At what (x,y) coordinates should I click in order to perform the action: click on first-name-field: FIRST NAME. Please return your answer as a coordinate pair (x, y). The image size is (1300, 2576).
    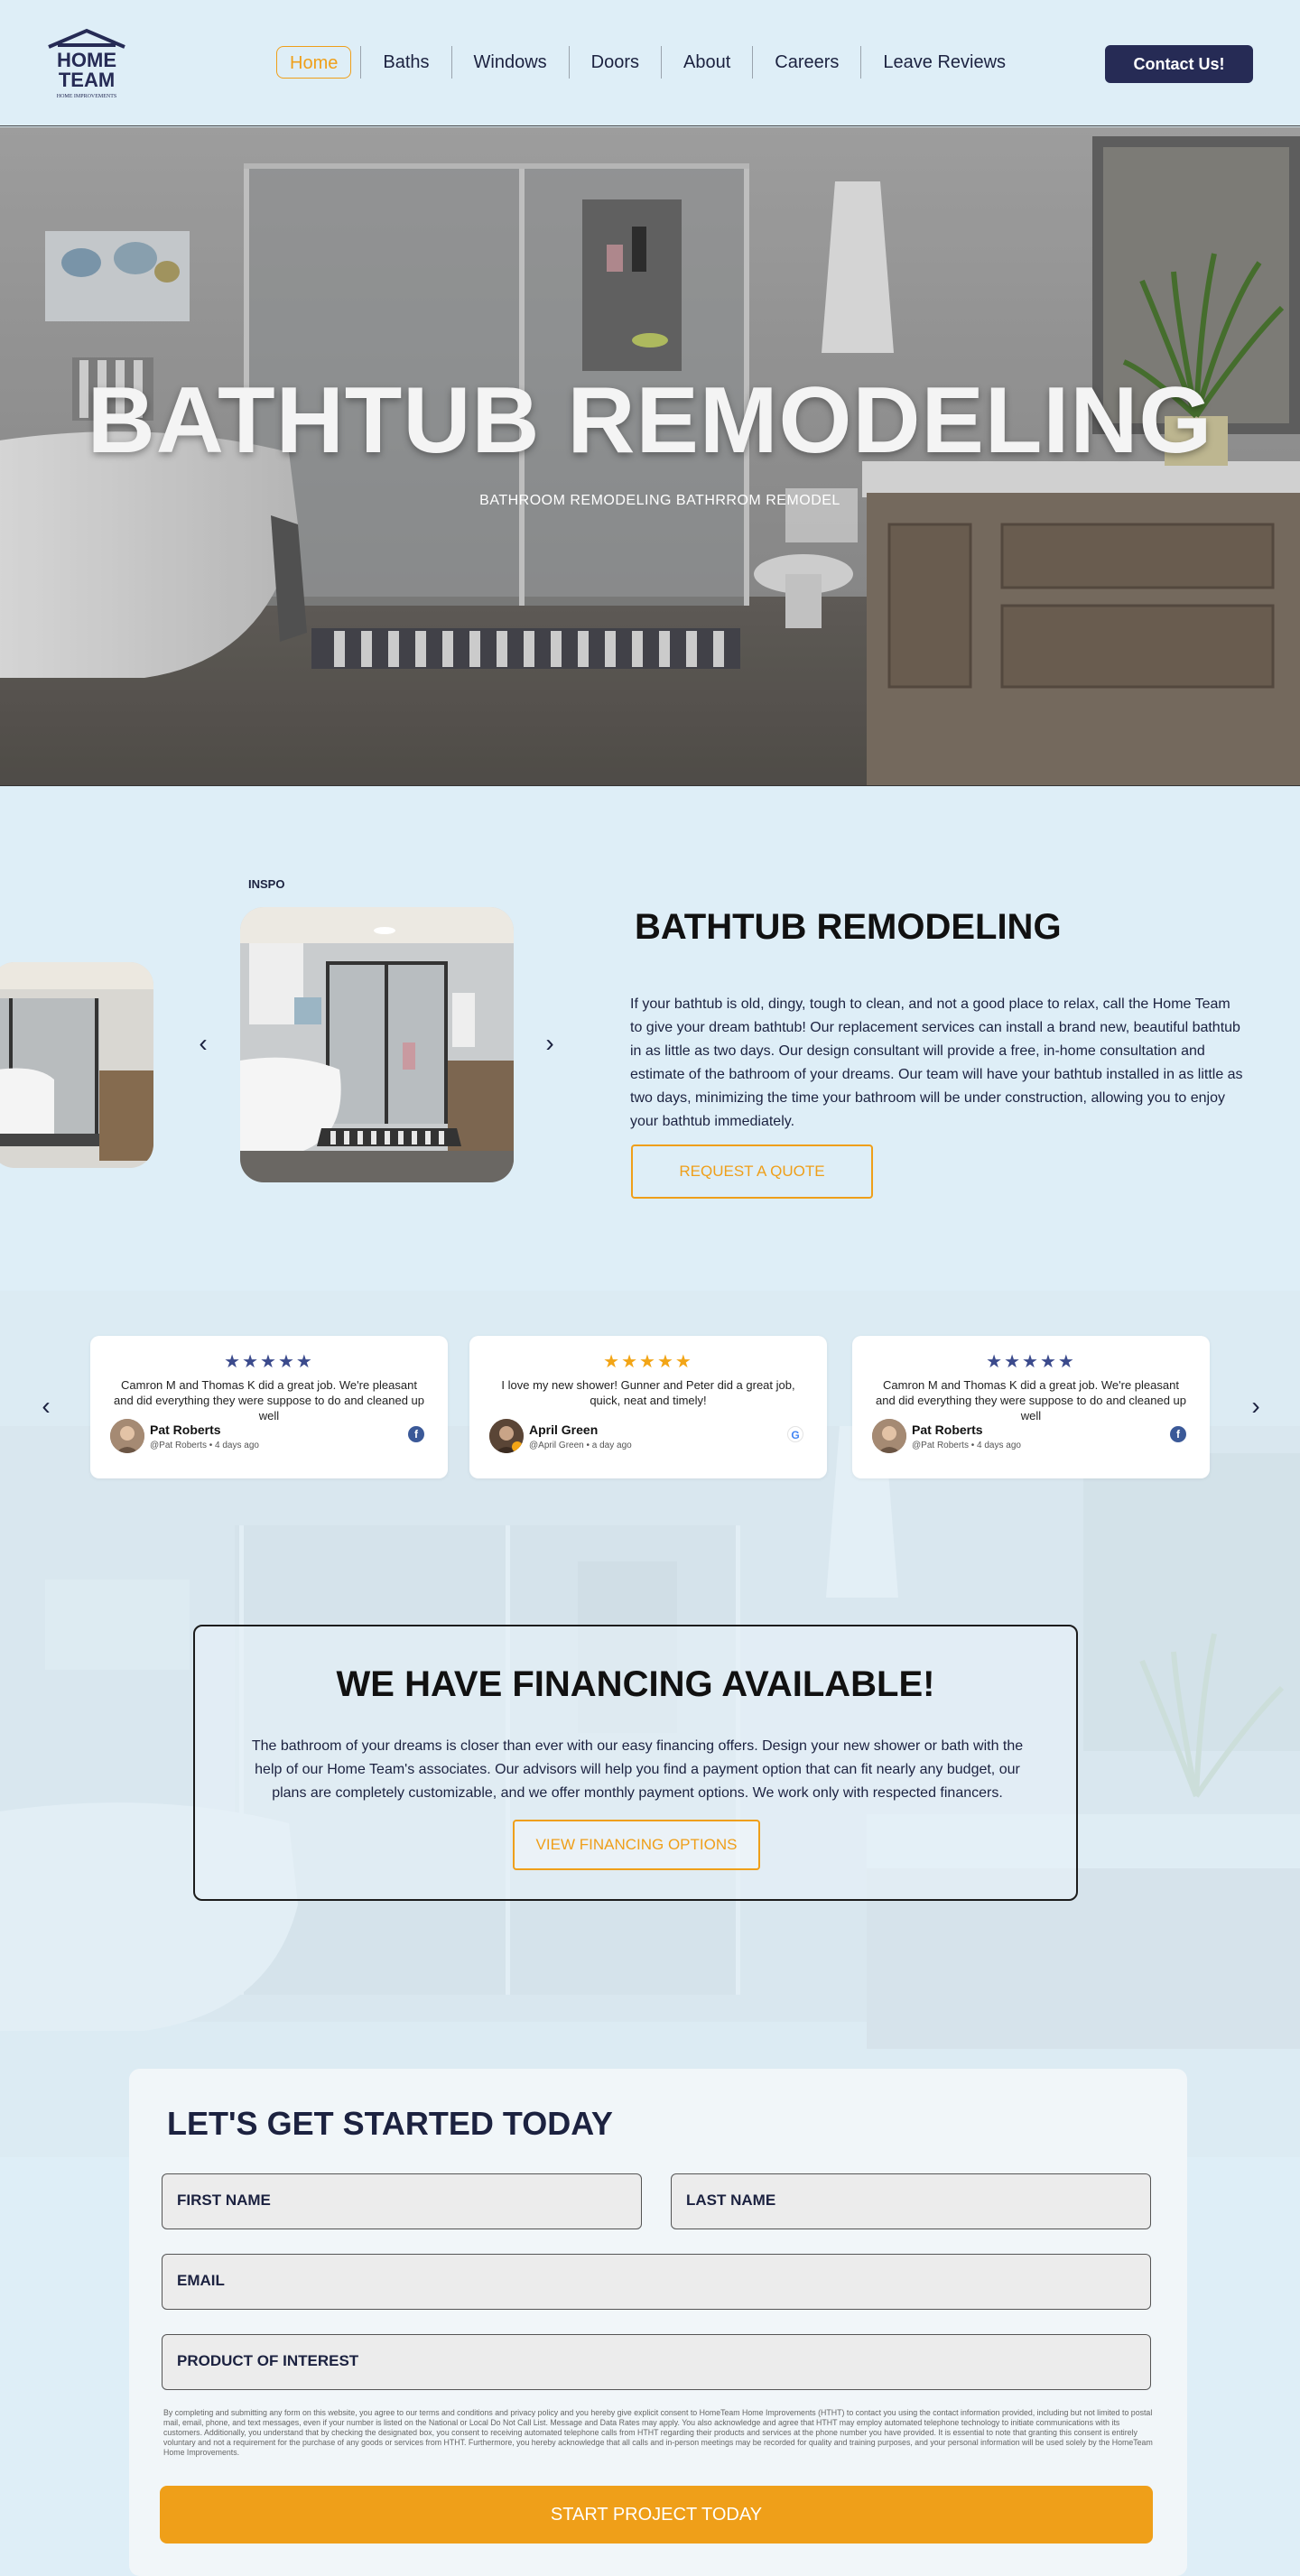
    Looking at the image, I should click on (402, 2201).